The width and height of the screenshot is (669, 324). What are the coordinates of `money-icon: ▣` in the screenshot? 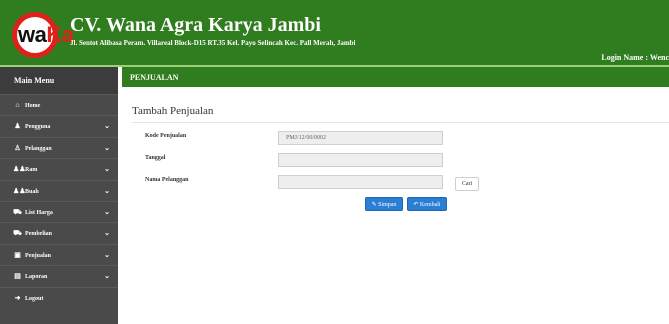 It's located at (17, 254).